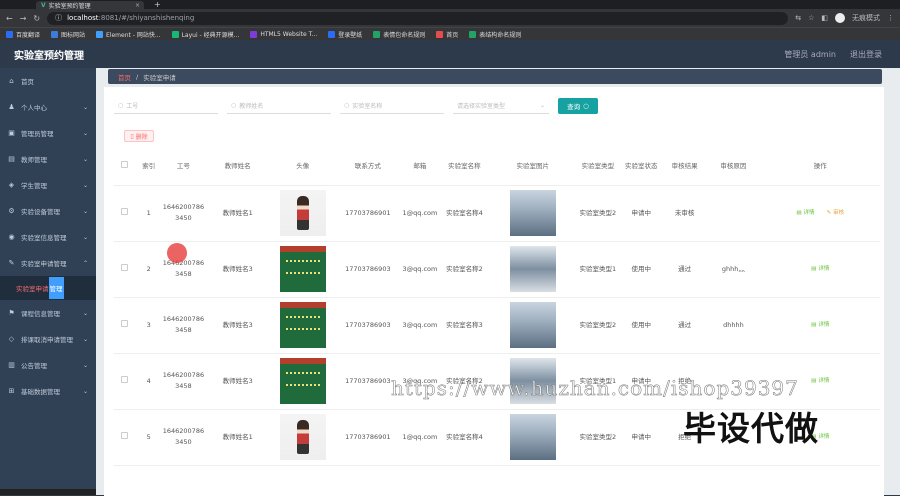  Describe the element at coordinates (368, 325) in the screenshot. I see `phone-cell: 17703786903` at that location.